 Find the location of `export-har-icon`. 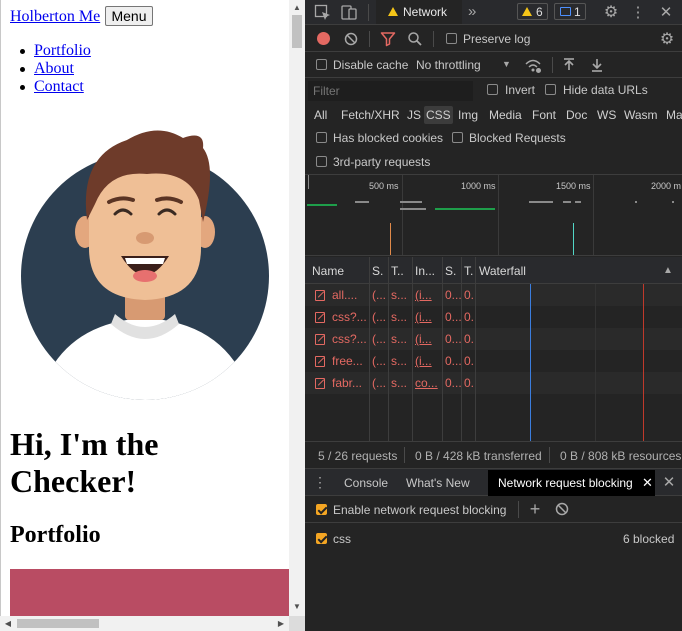

export-har-icon is located at coordinates (597, 65).